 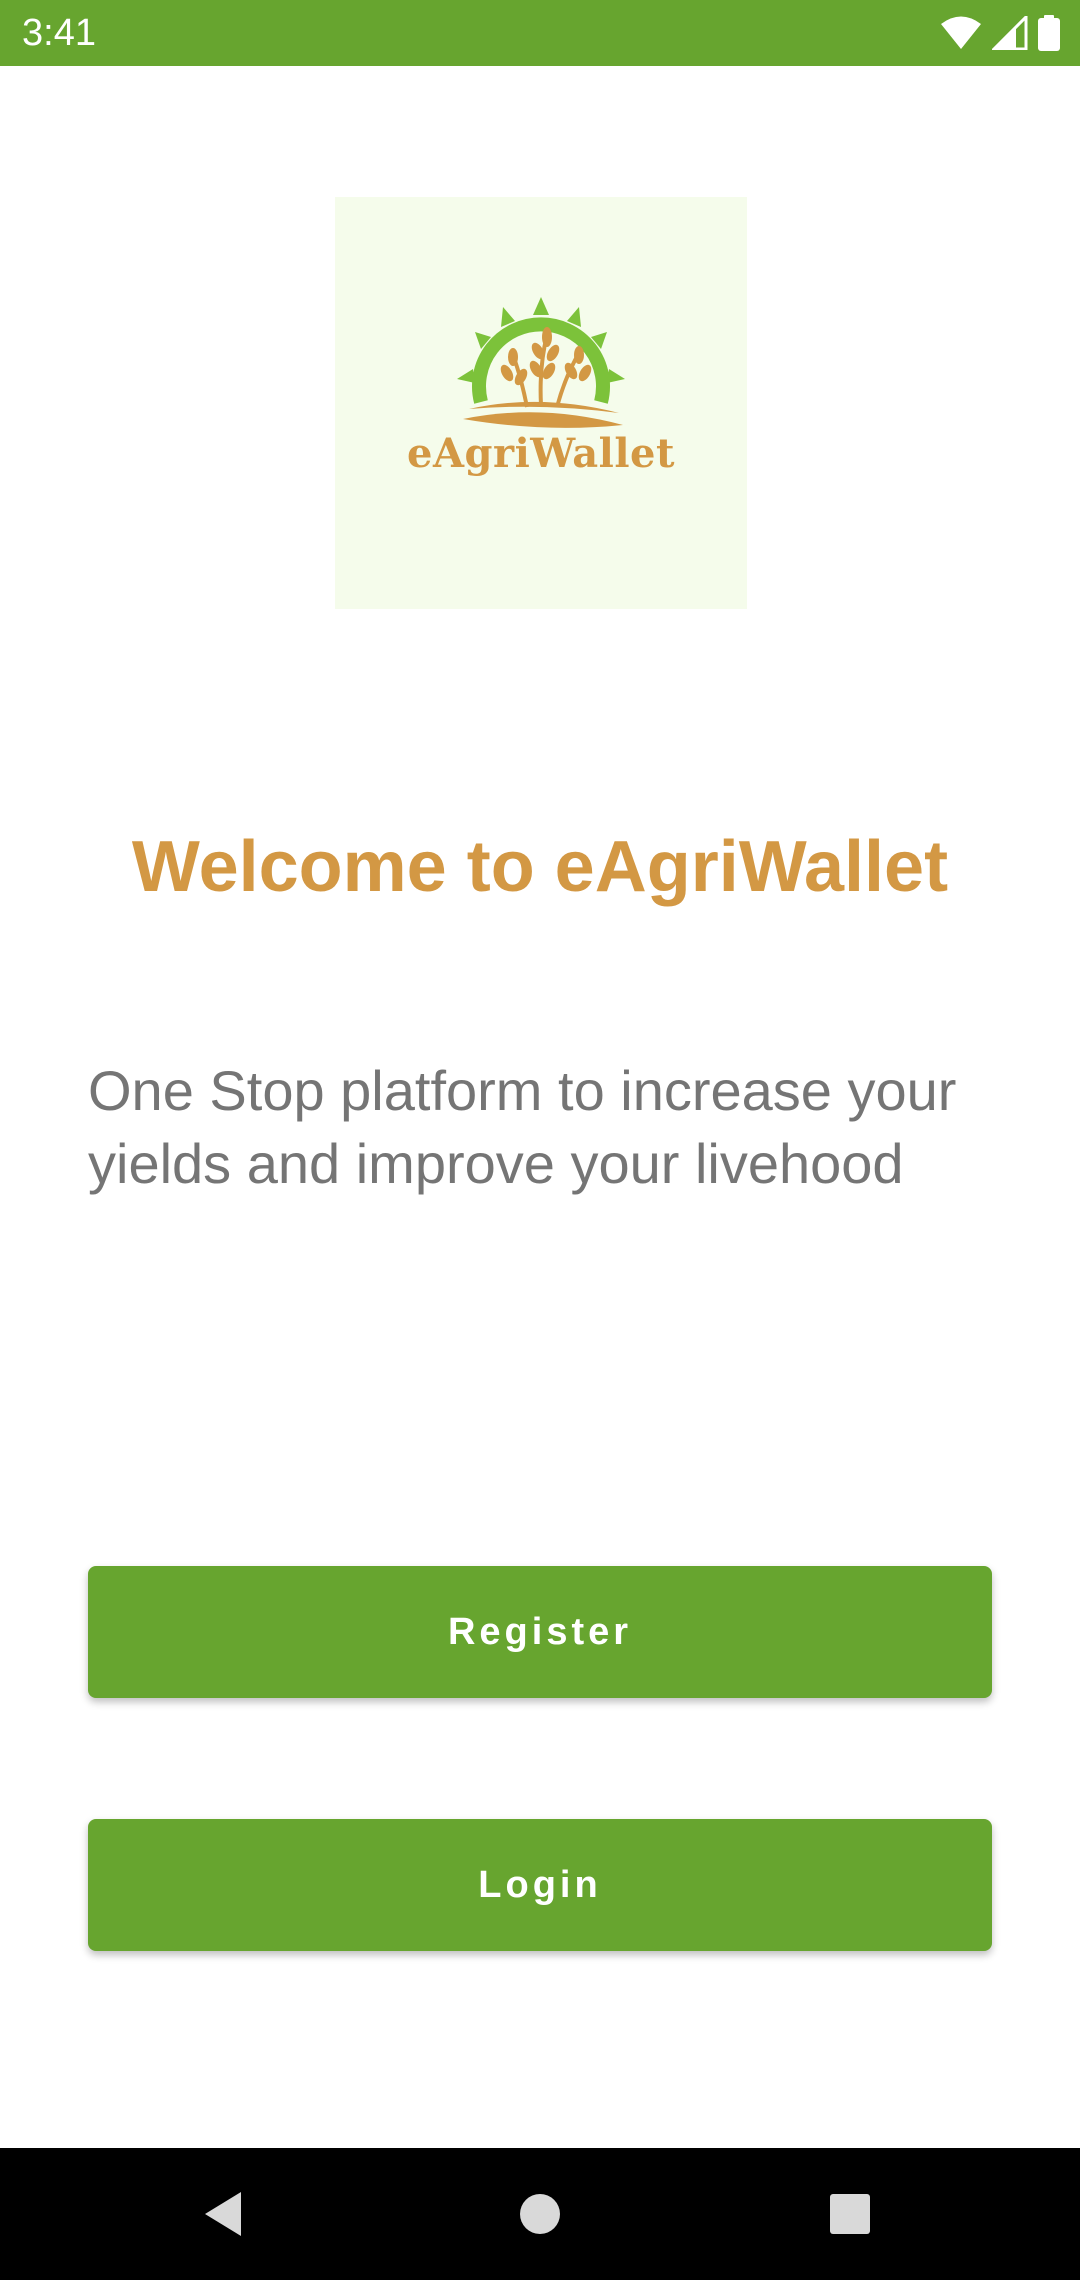 I want to click on battery-icon, so click(x=1049, y=33).